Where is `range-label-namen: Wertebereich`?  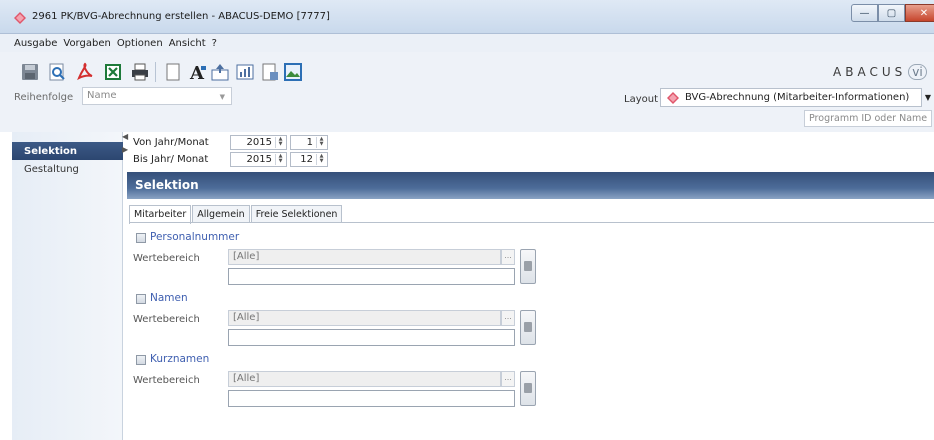
range-label-namen: Wertebereich is located at coordinates (166, 319).